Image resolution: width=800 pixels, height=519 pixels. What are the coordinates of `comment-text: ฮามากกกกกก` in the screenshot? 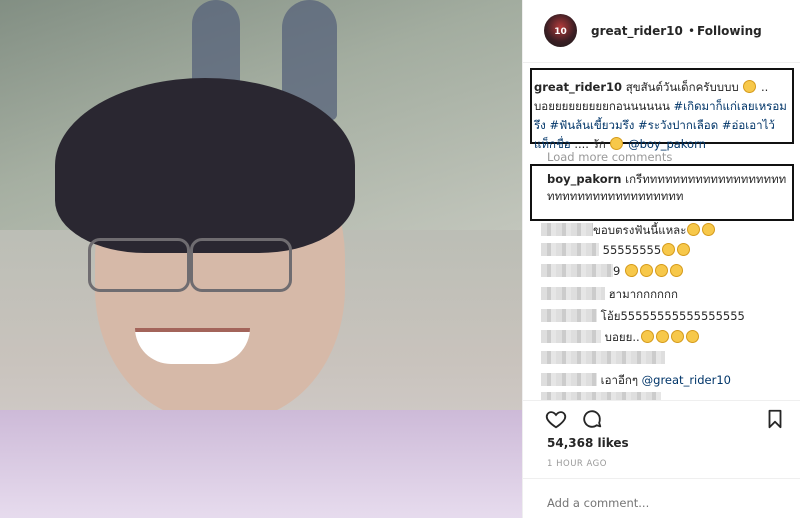 It's located at (643, 294).